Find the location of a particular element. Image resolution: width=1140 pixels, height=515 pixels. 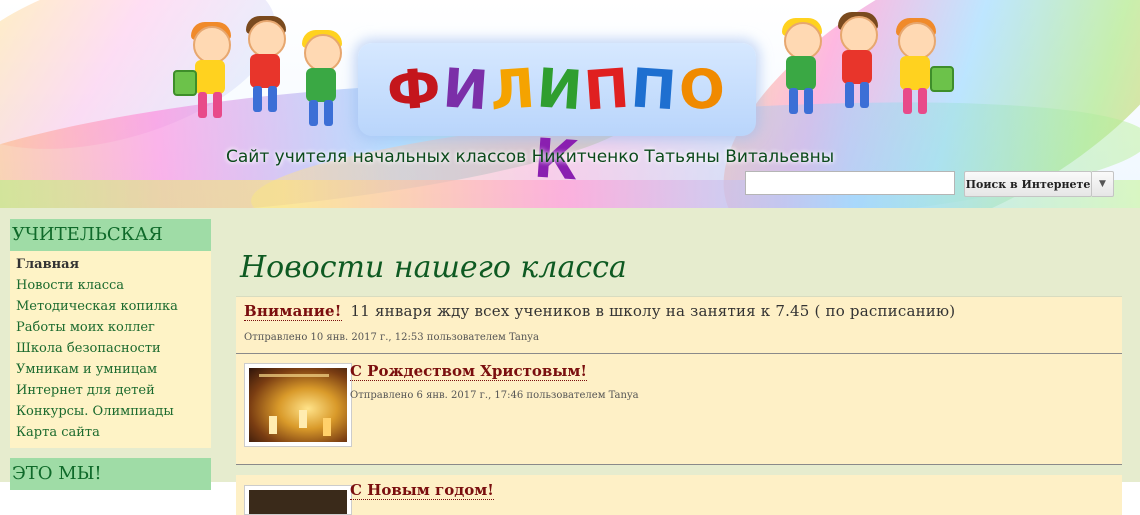

sidebar-item-class-news: Новости класса is located at coordinates (113, 285).